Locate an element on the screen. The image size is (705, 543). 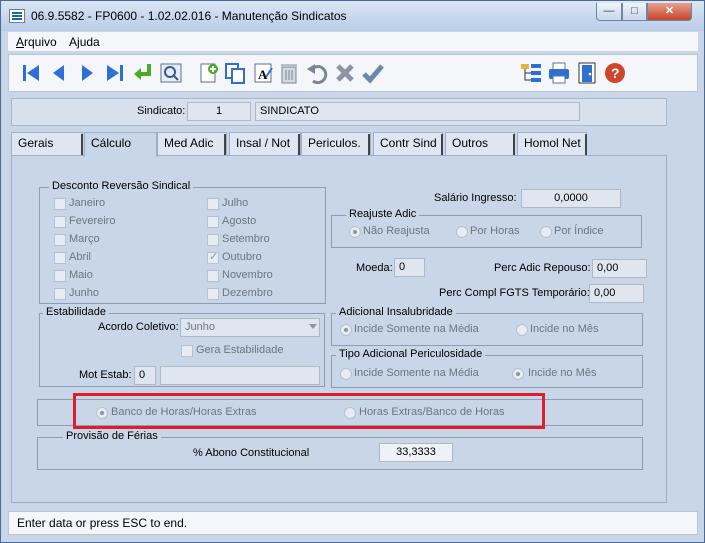
desconto-title: Desconto Reversão Sindical is located at coordinates (121, 186).